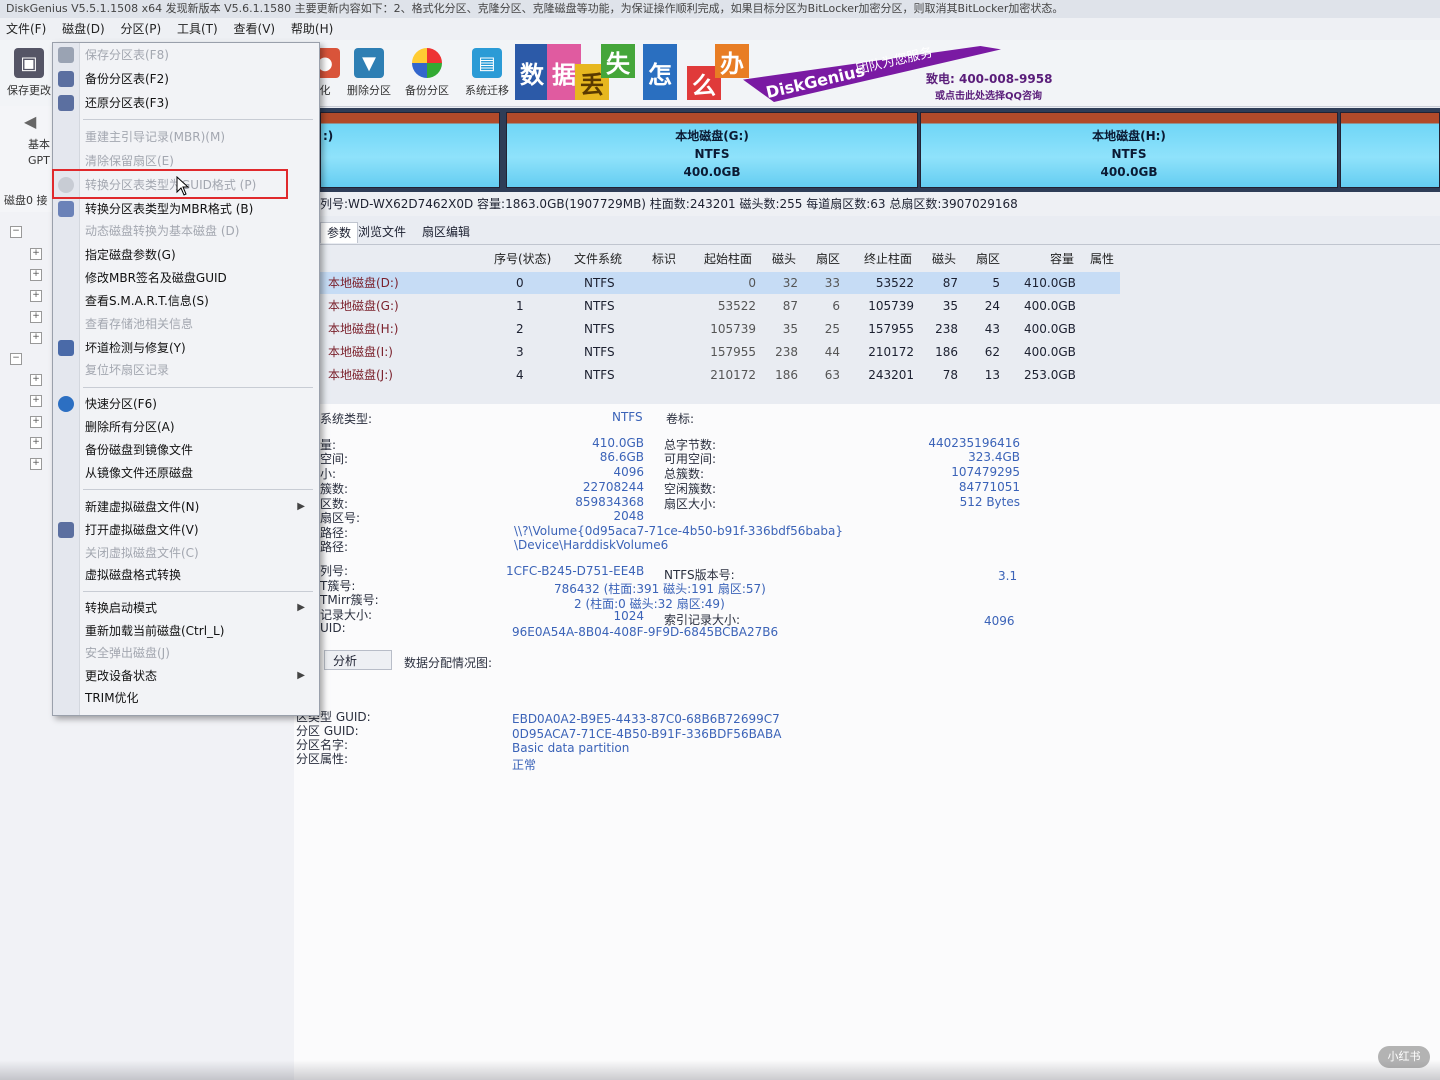 The height and width of the screenshot is (1080, 1440). I want to click on tree-toggle-9: +, so click(36, 443).